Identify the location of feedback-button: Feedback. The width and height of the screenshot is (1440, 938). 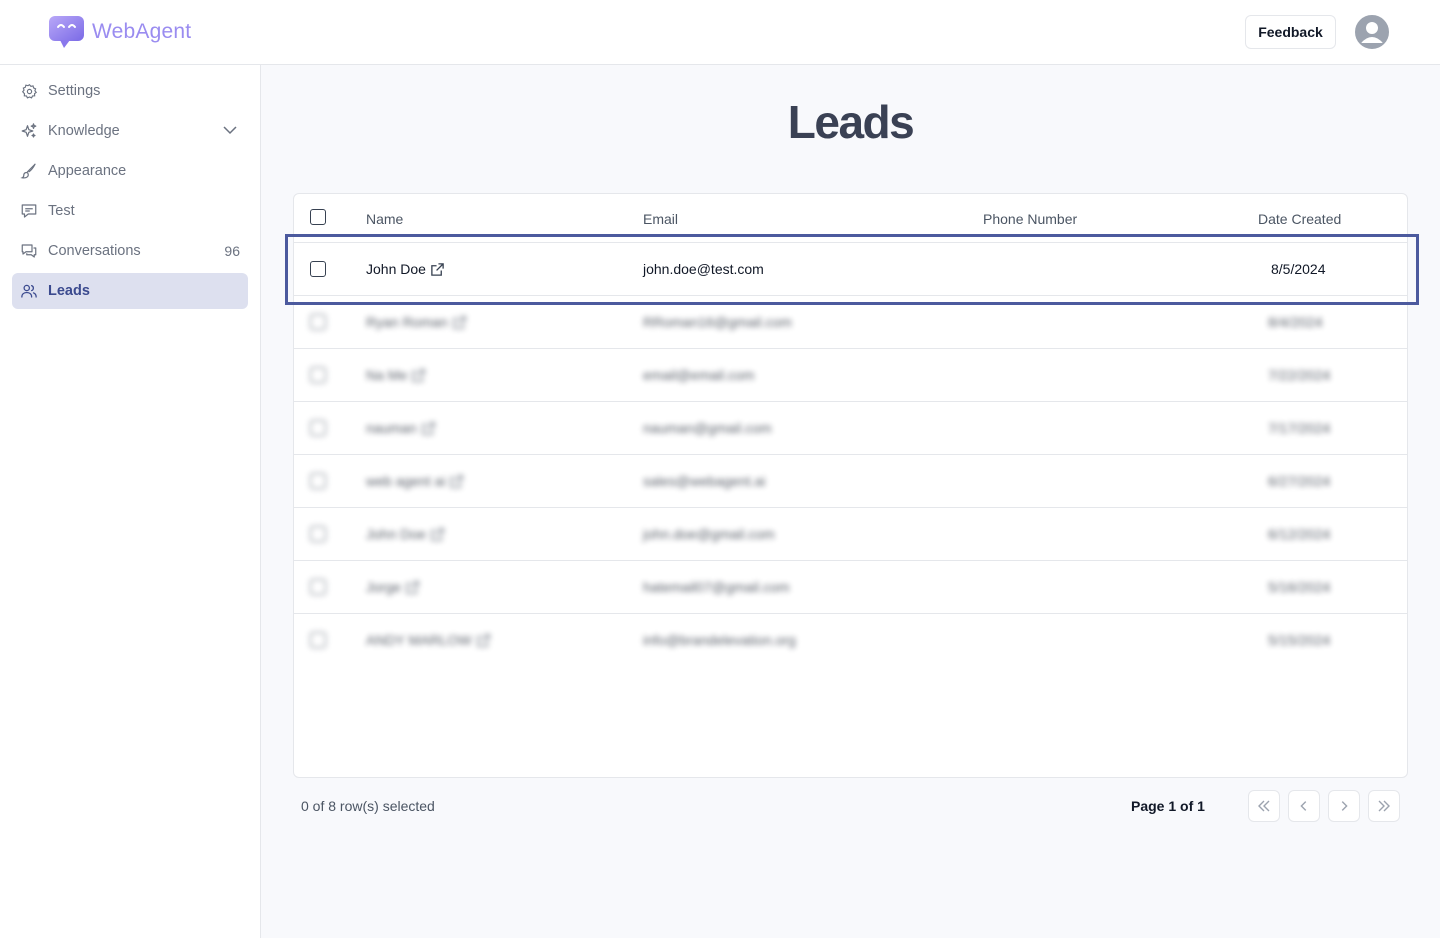
(1290, 32).